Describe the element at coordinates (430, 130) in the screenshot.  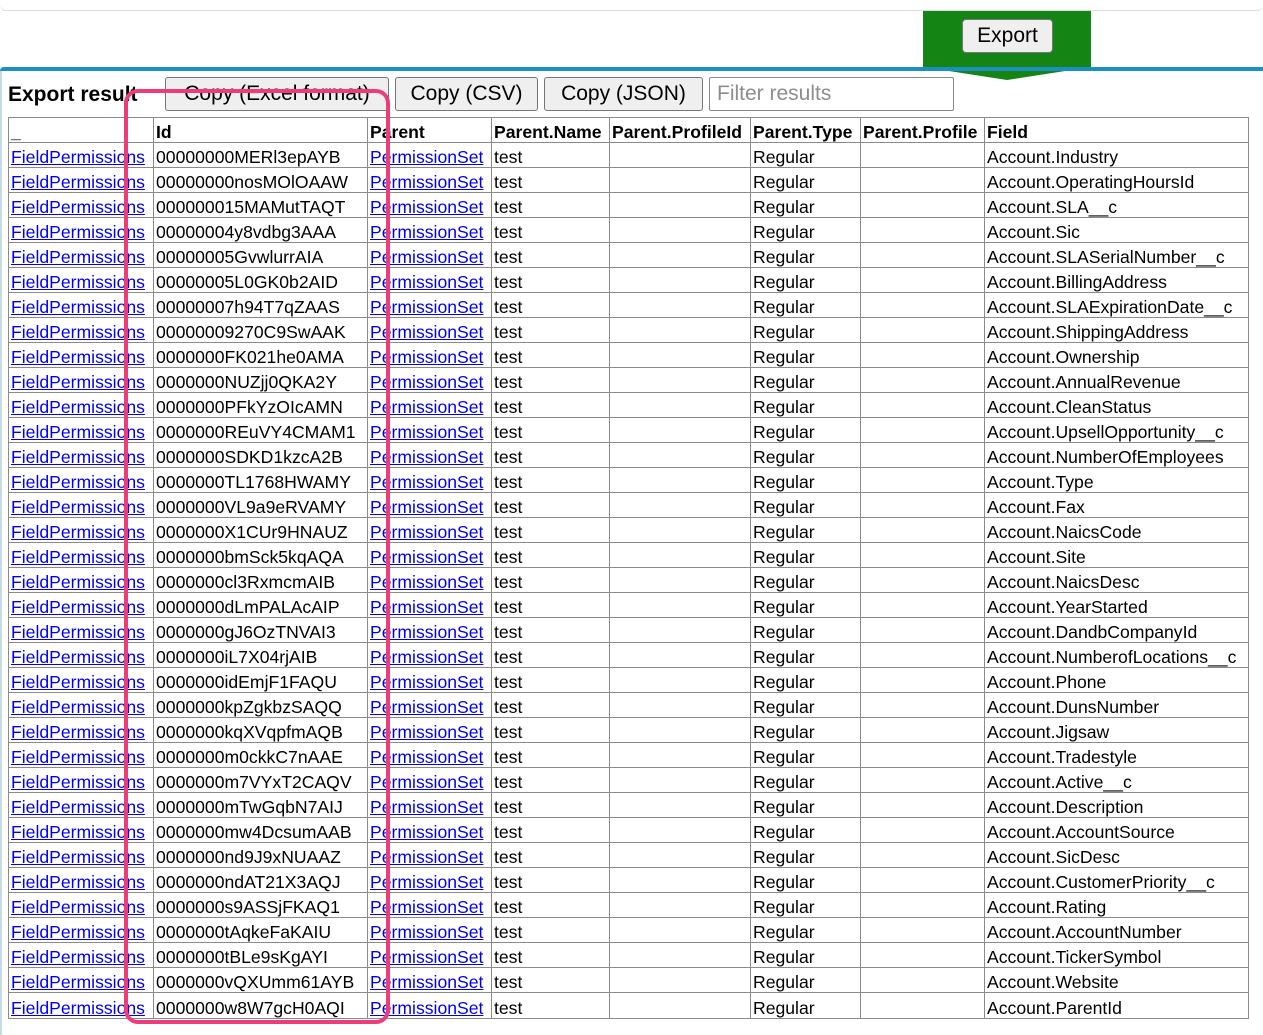
I see `column-header: Parent` at that location.